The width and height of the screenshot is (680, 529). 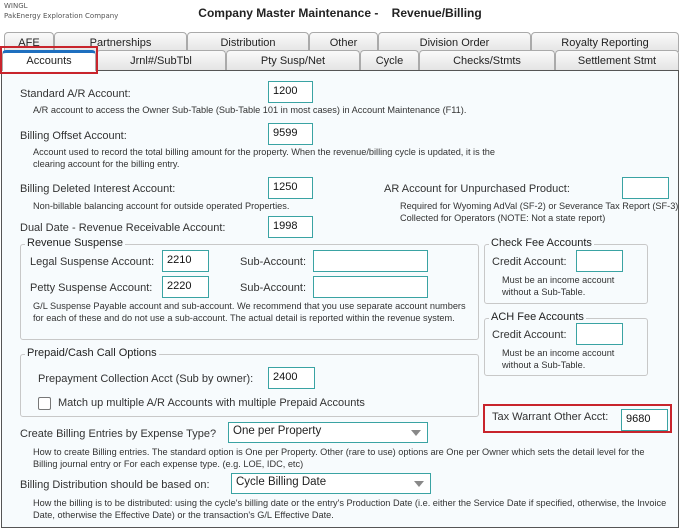 I want to click on unpurch-input, so click(x=645, y=188).